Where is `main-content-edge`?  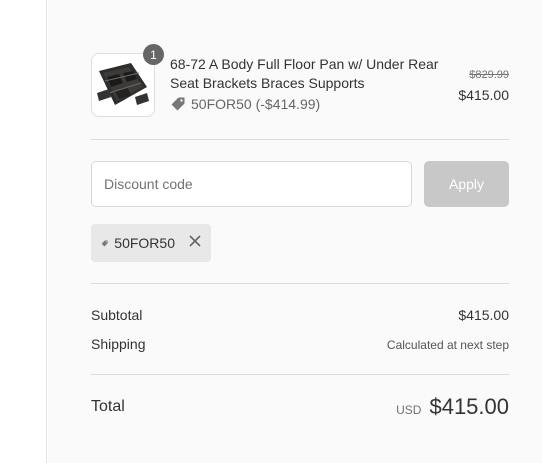
main-content-edge is located at coordinates (23, 231).